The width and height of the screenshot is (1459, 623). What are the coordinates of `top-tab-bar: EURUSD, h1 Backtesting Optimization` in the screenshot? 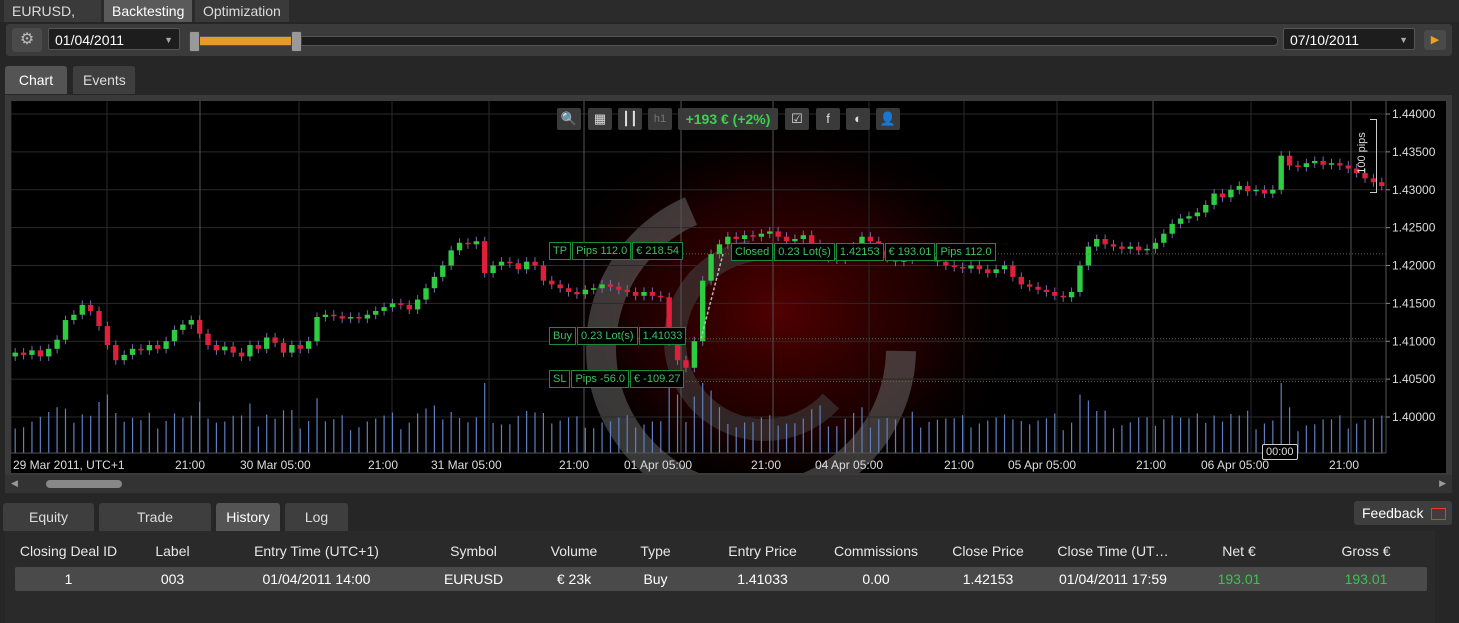 It's located at (729, 20).